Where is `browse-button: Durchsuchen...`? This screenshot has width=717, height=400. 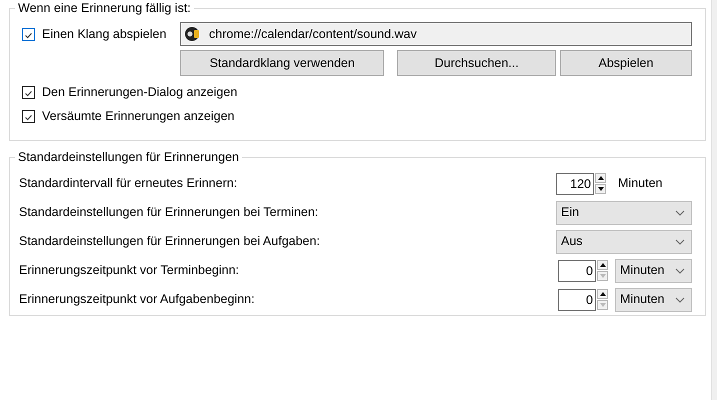 browse-button: Durchsuchen... is located at coordinates (476, 63).